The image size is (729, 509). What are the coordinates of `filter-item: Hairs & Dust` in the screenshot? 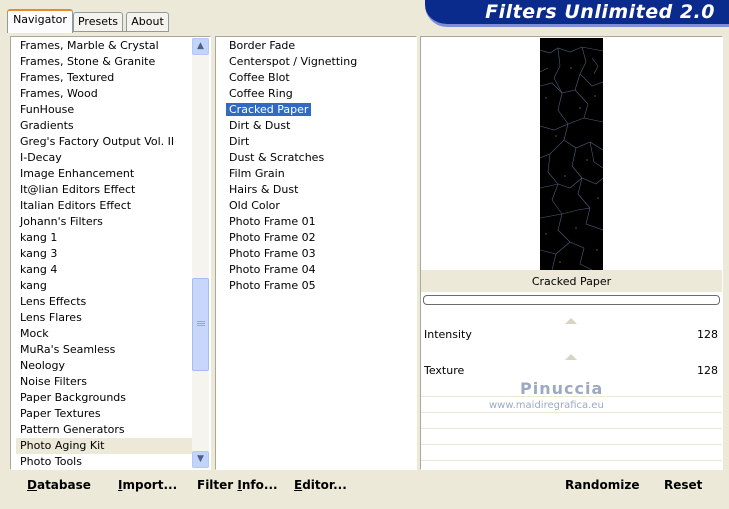 It's located at (317, 190).